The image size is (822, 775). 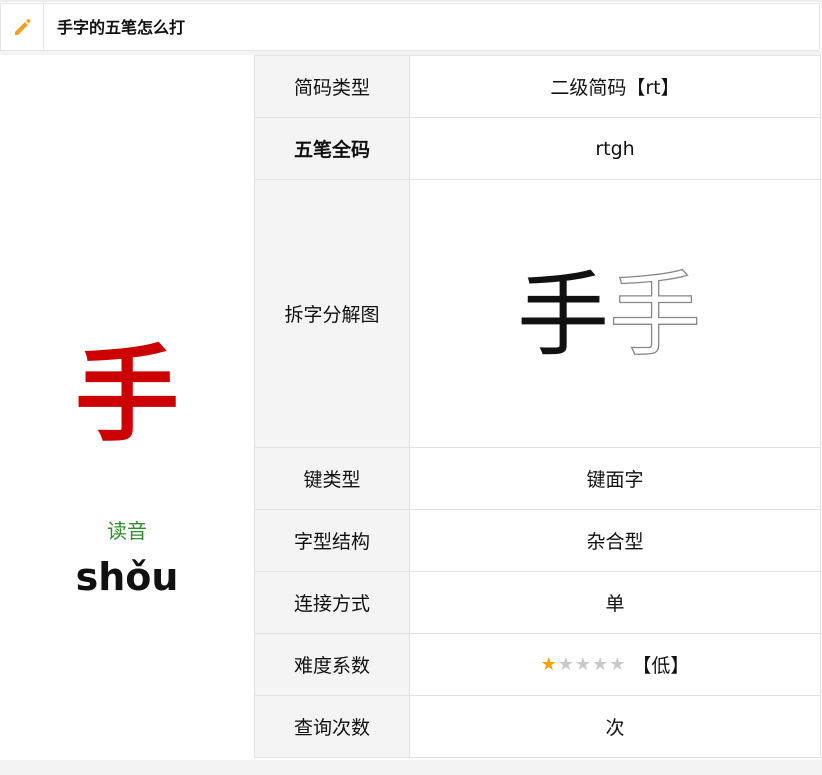 What do you see at coordinates (615, 602) in the screenshot?
I see `row-value-connection: 单` at bounding box center [615, 602].